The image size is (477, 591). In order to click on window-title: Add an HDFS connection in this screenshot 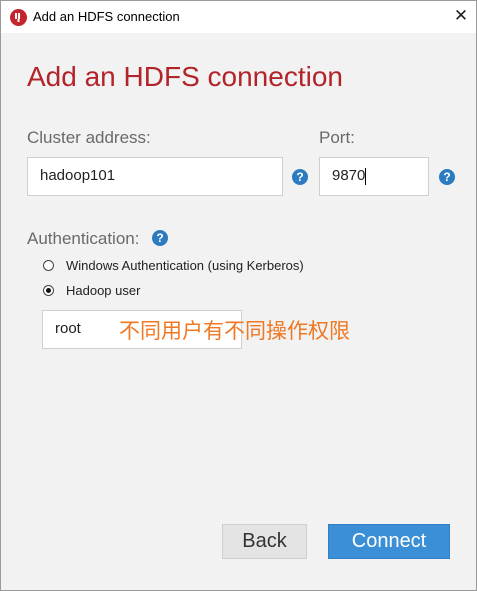, I will do `click(106, 16)`.